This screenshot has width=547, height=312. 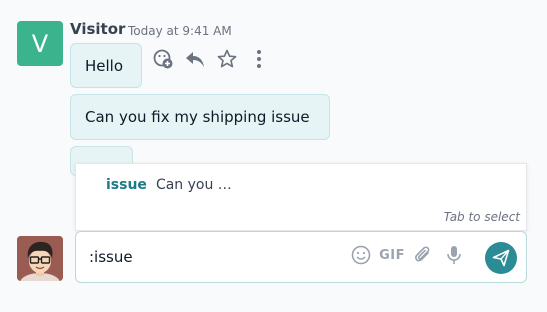 What do you see at coordinates (180, 31) in the screenshot?
I see `message-timestamp: Today at 9:41 AM` at bounding box center [180, 31].